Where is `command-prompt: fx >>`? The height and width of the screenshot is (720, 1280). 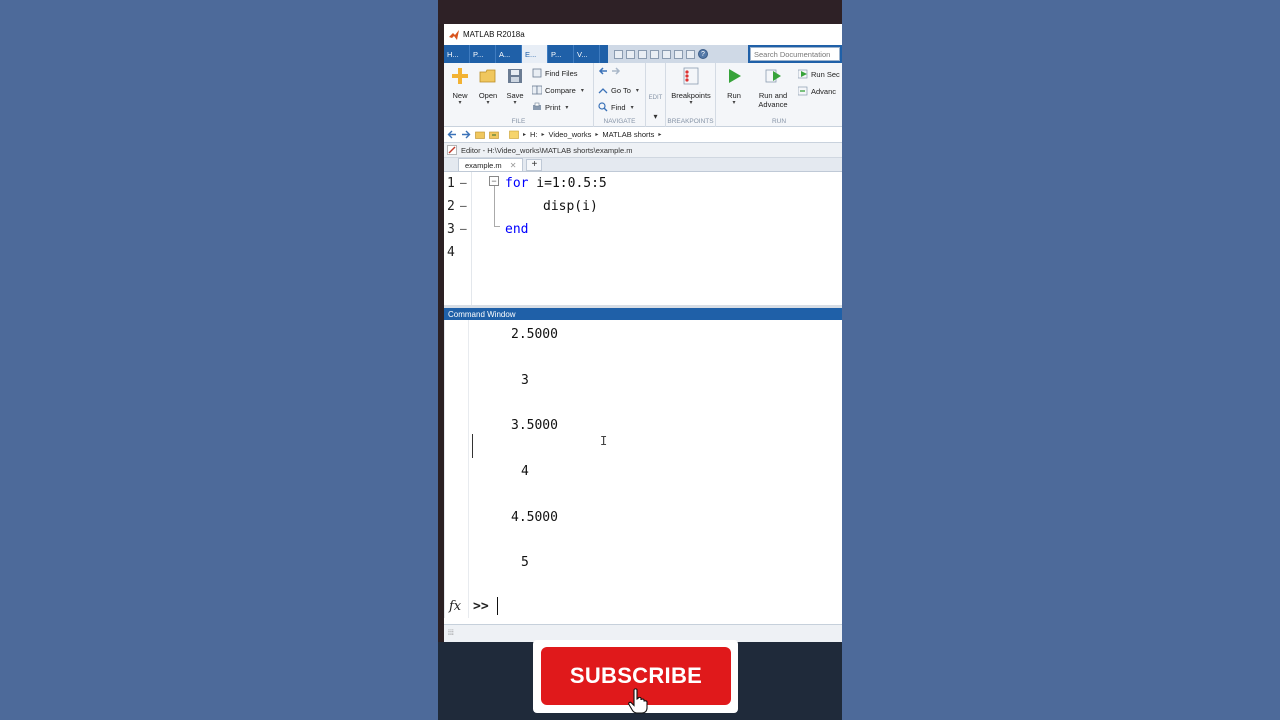
command-prompt: fx >> is located at coordinates (643, 606).